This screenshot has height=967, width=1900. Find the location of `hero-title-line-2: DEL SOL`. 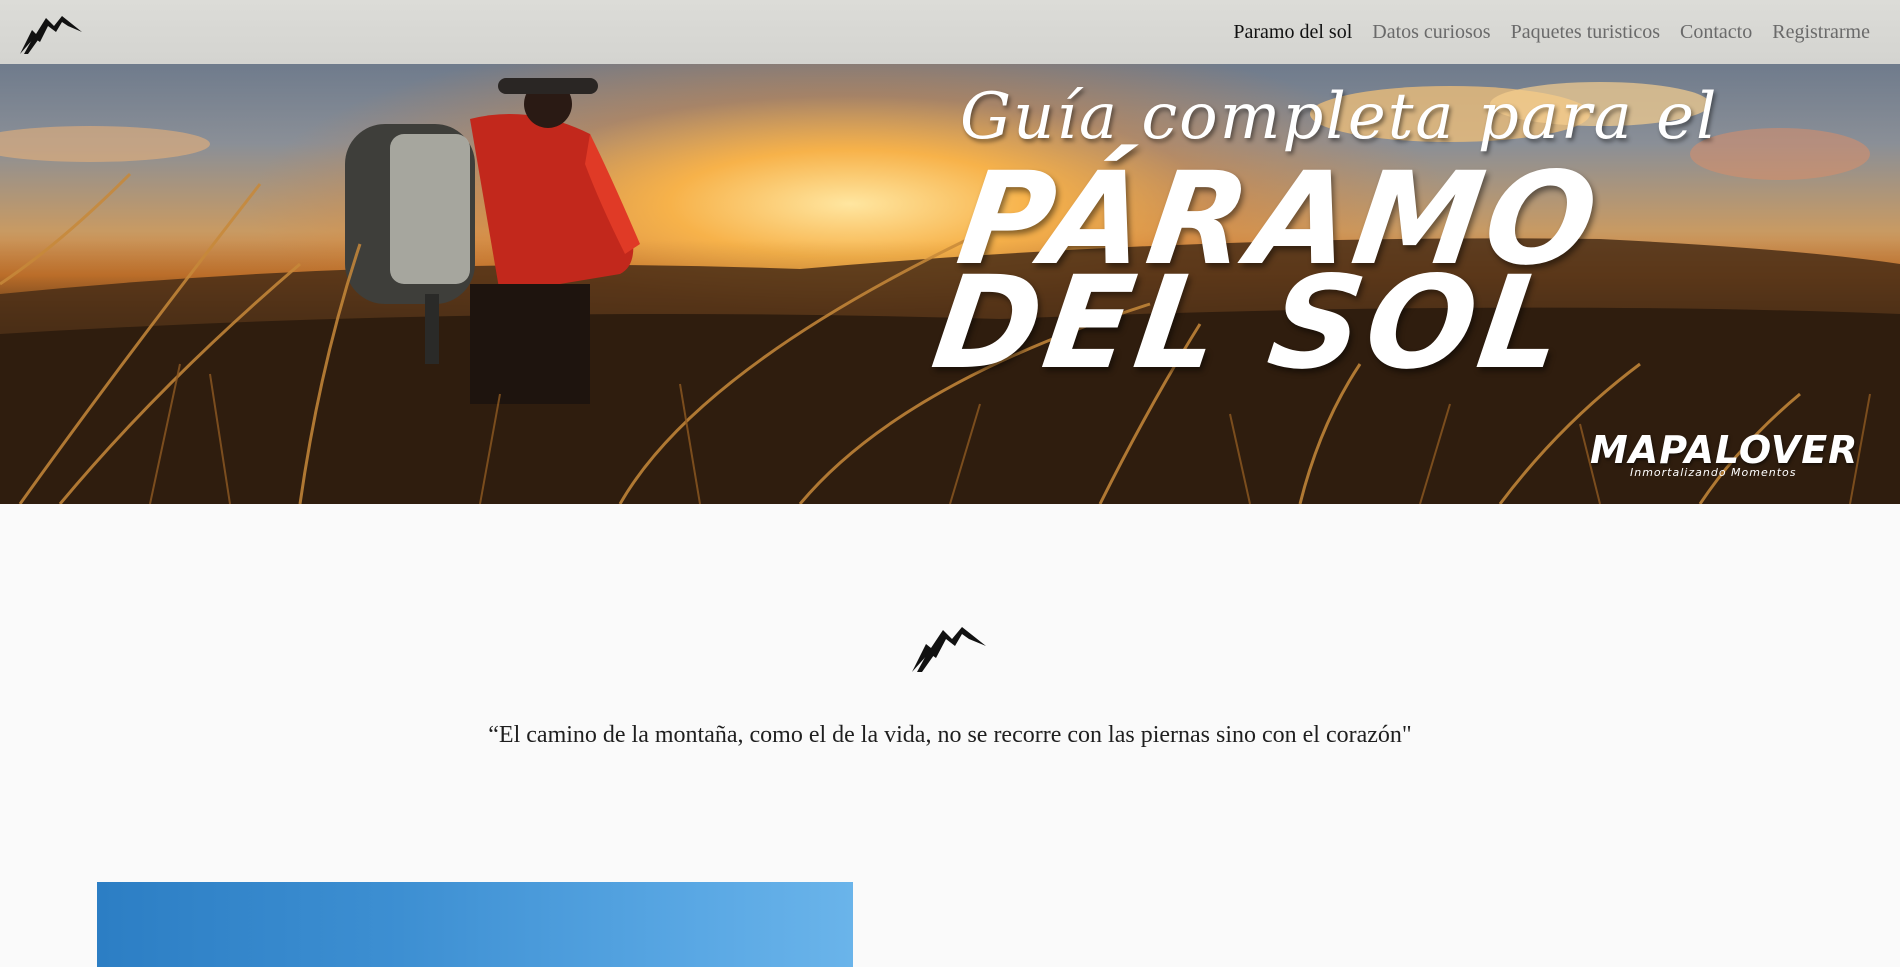

hero-title-line-2: DEL SOL is located at coordinates (1250, 323).